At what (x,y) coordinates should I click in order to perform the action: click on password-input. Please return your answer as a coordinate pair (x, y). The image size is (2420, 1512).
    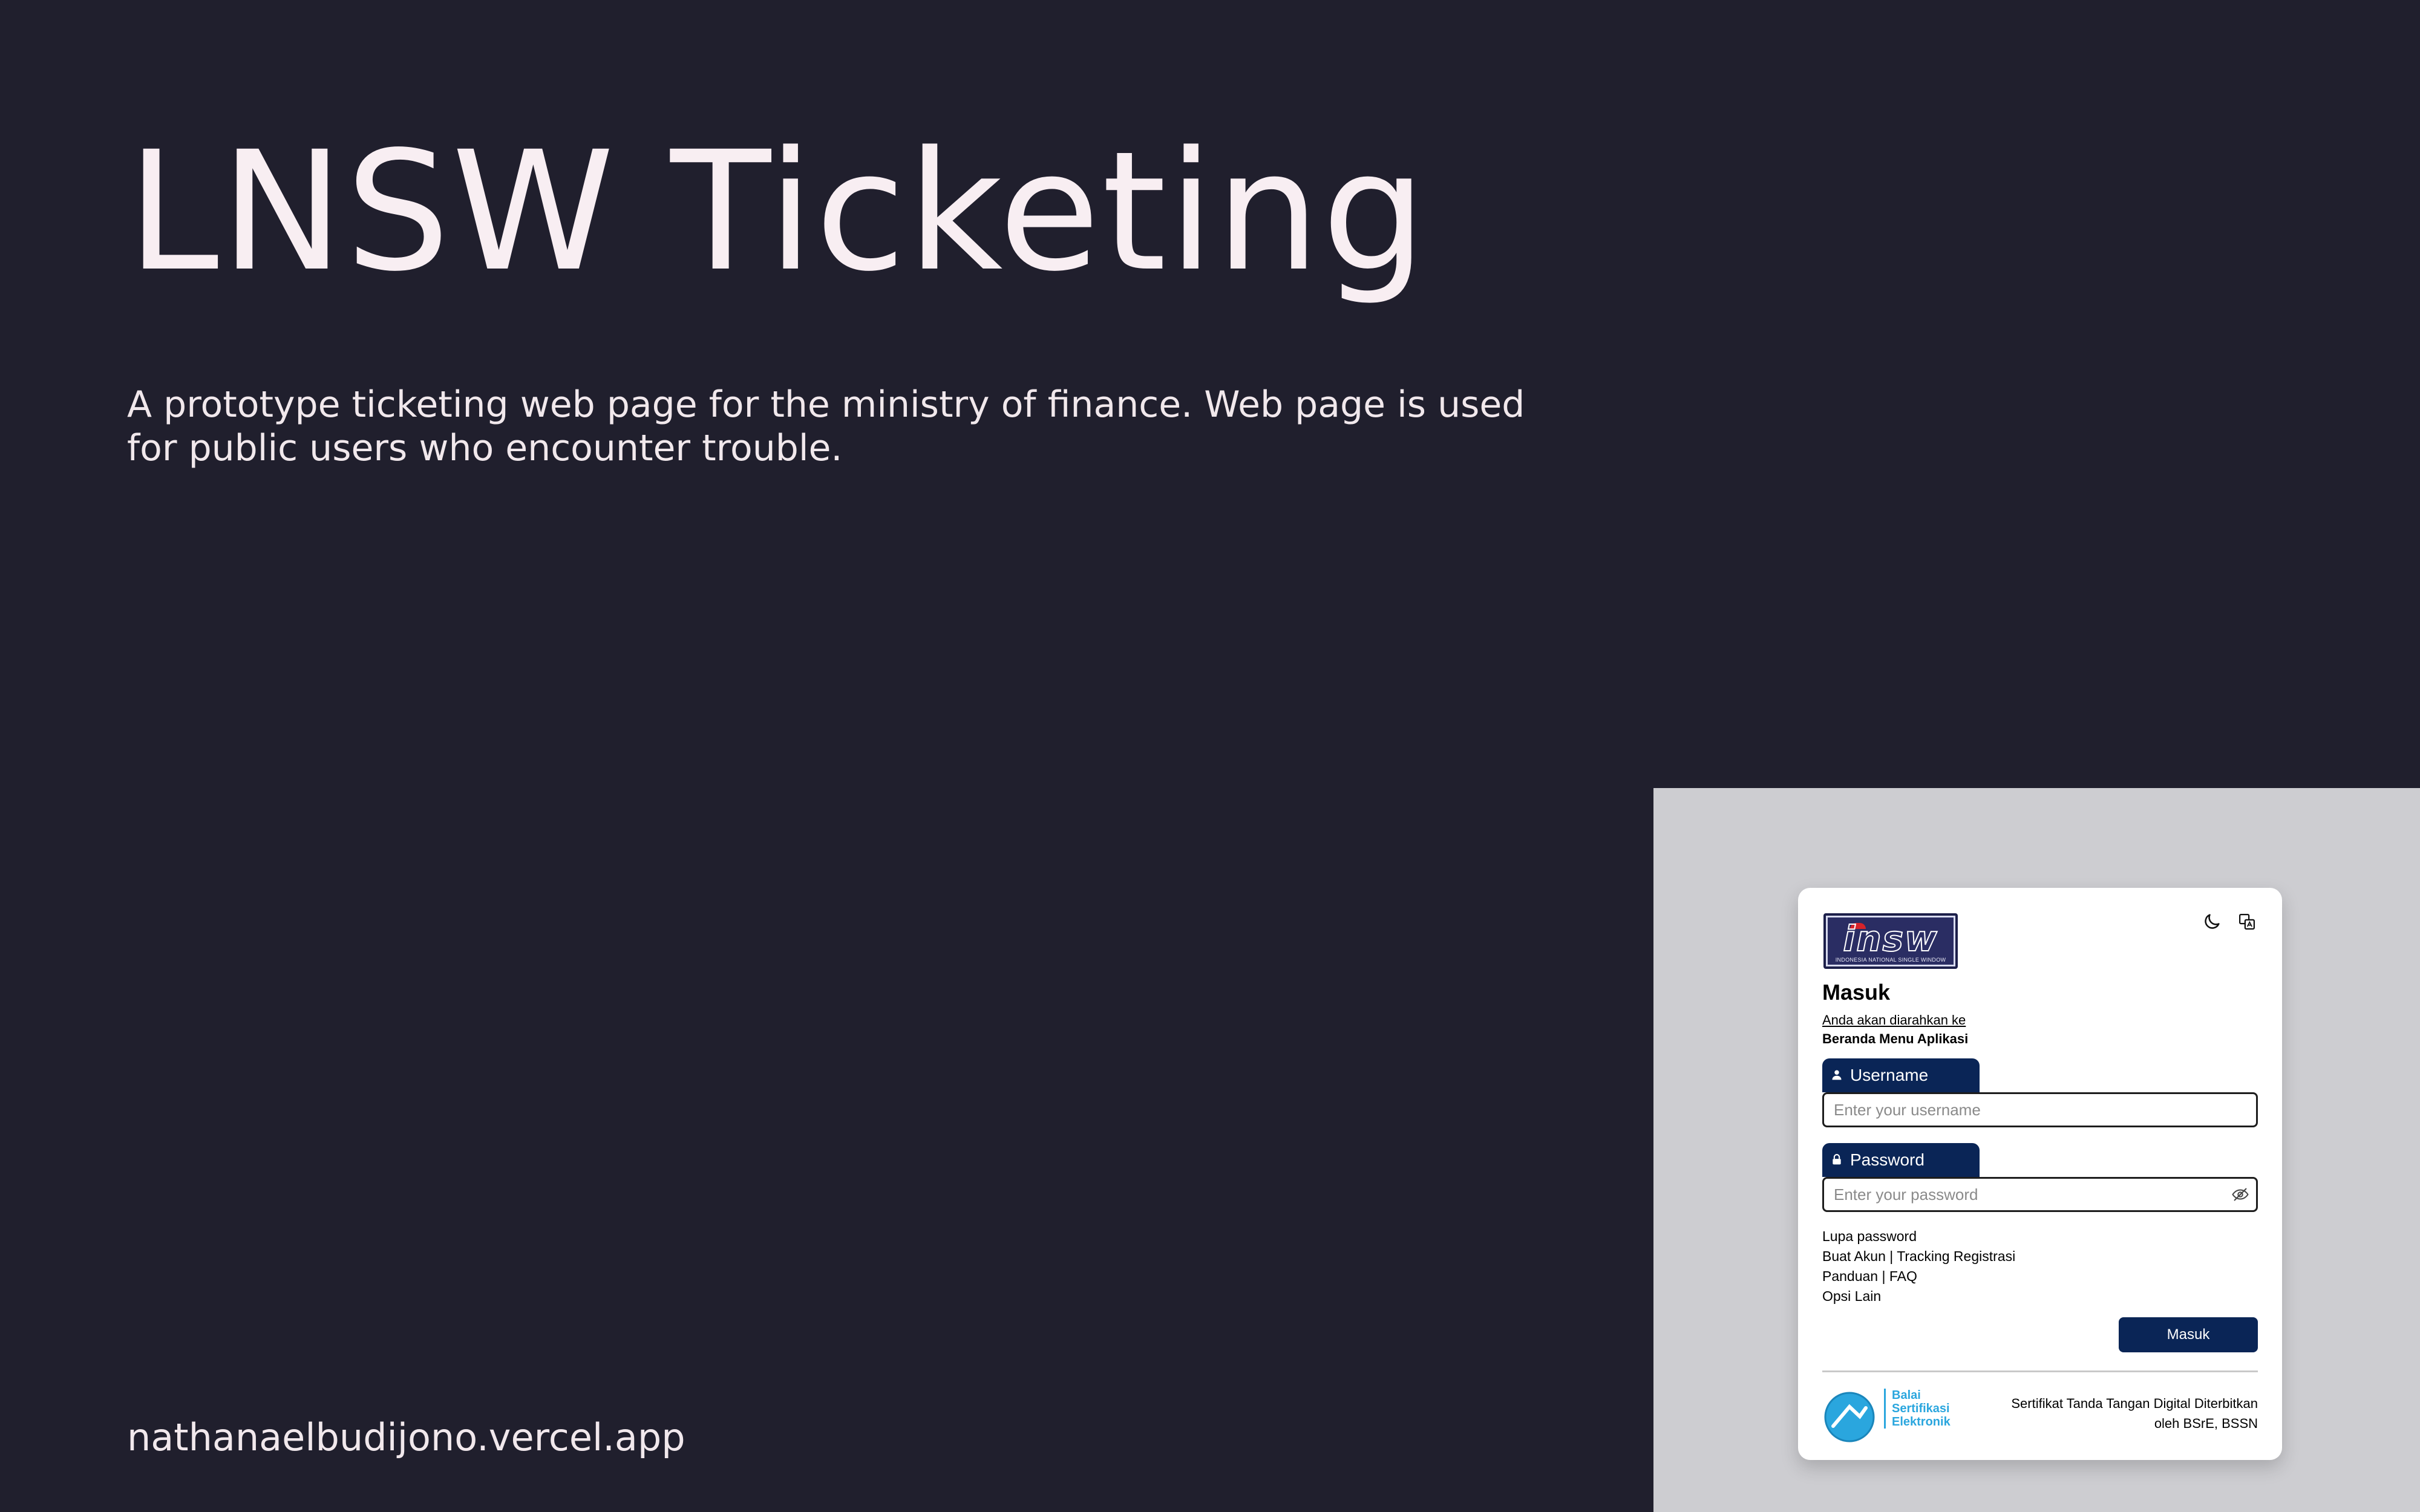
    Looking at the image, I should click on (2040, 1194).